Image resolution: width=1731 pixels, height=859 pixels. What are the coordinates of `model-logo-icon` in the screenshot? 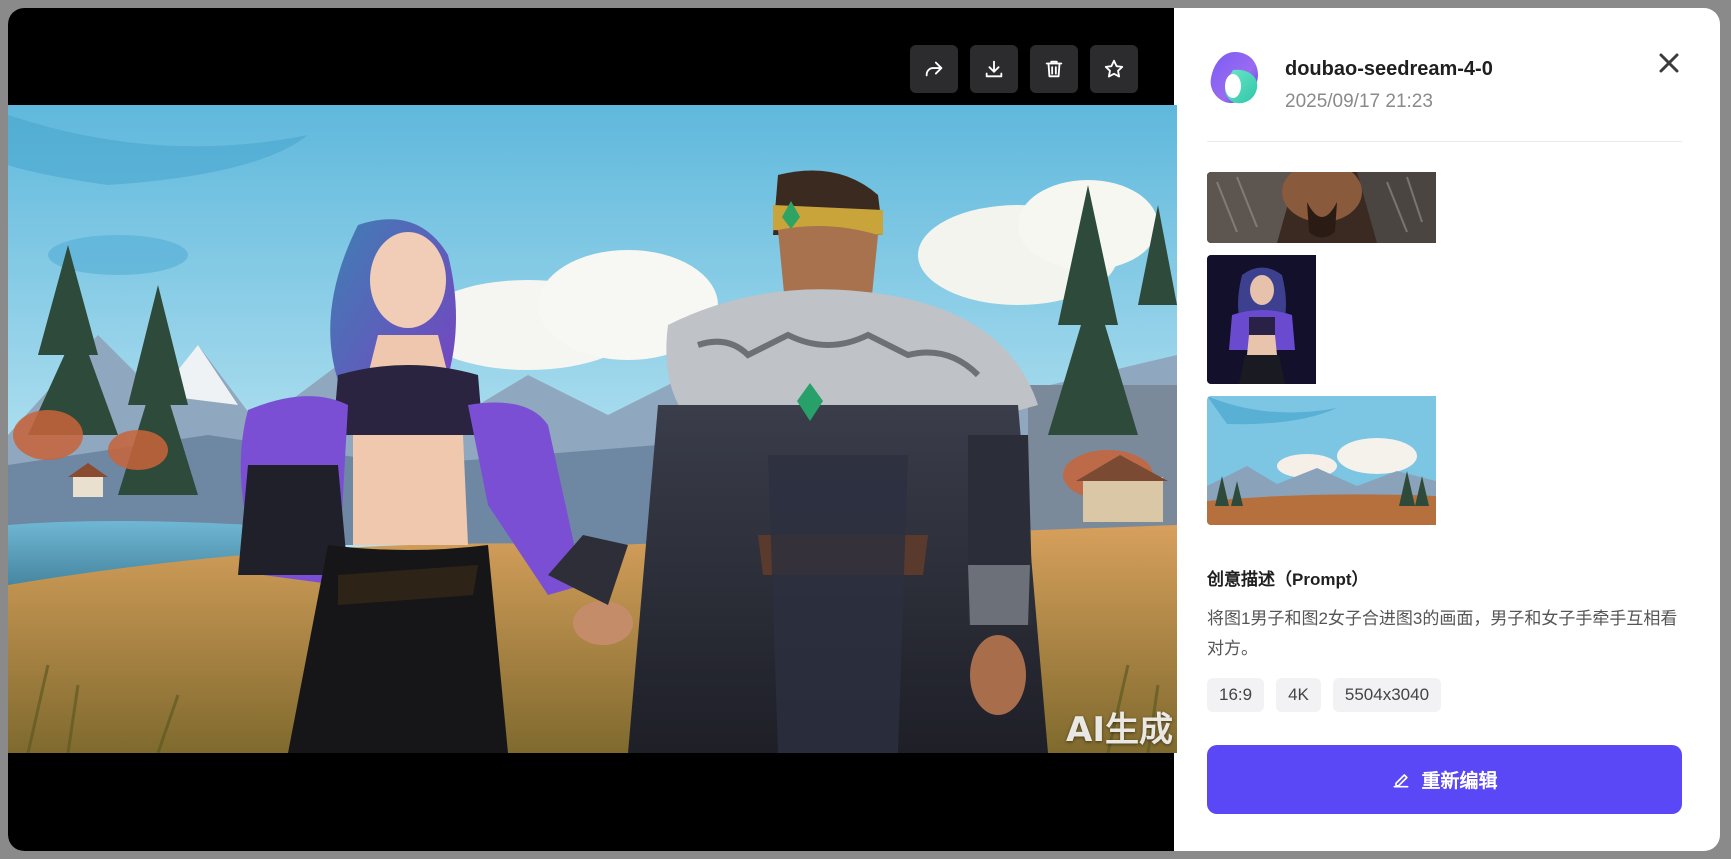 It's located at (1234, 78).